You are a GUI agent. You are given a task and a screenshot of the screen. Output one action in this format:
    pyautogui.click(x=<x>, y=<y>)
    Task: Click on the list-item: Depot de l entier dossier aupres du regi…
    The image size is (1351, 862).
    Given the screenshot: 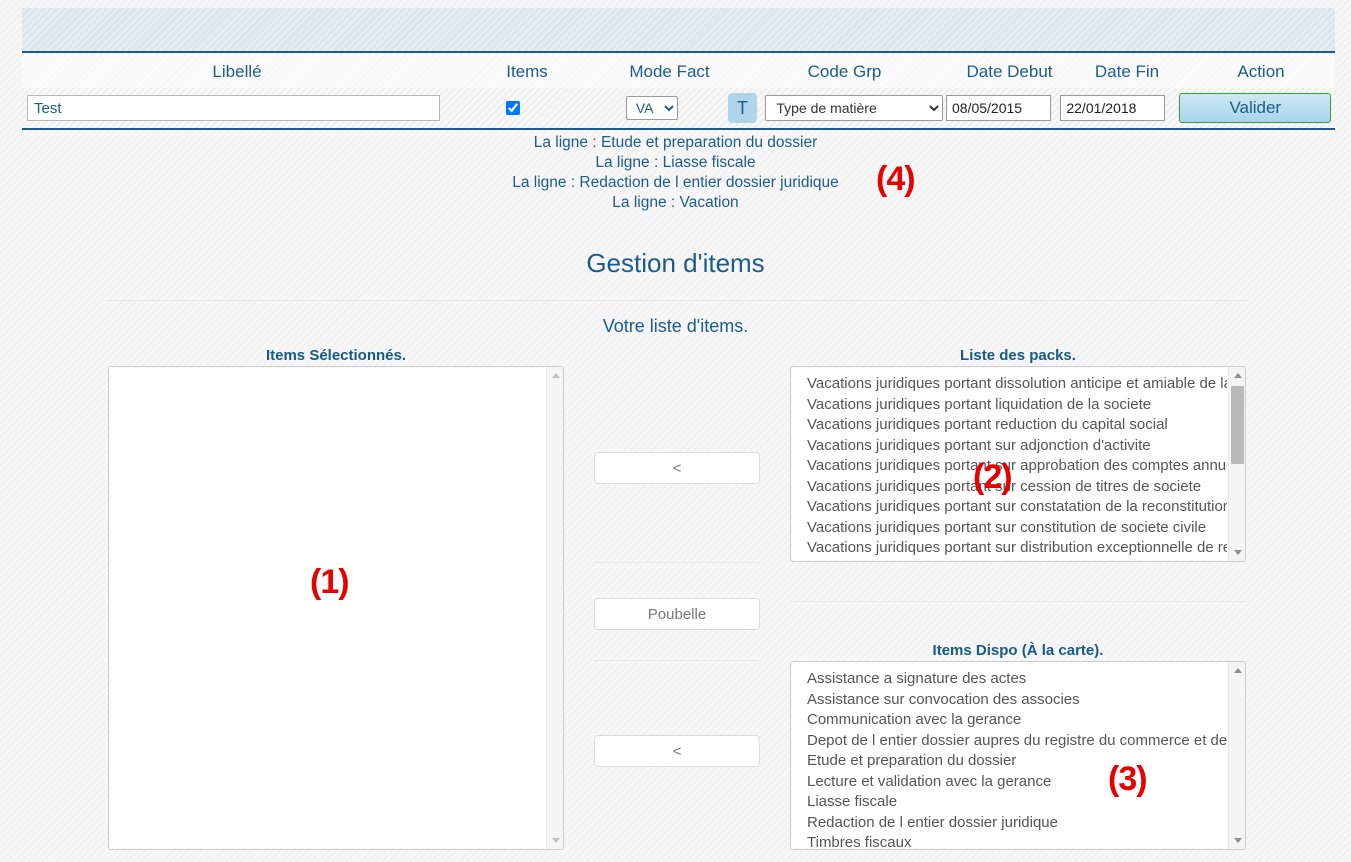 What is the action you would take?
    pyautogui.click(x=1017, y=741)
    